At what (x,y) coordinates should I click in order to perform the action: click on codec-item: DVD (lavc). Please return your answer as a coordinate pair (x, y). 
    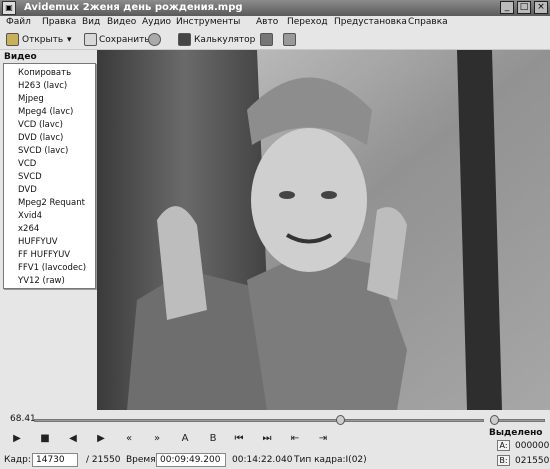
    Looking at the image, I should click on (49, 138).